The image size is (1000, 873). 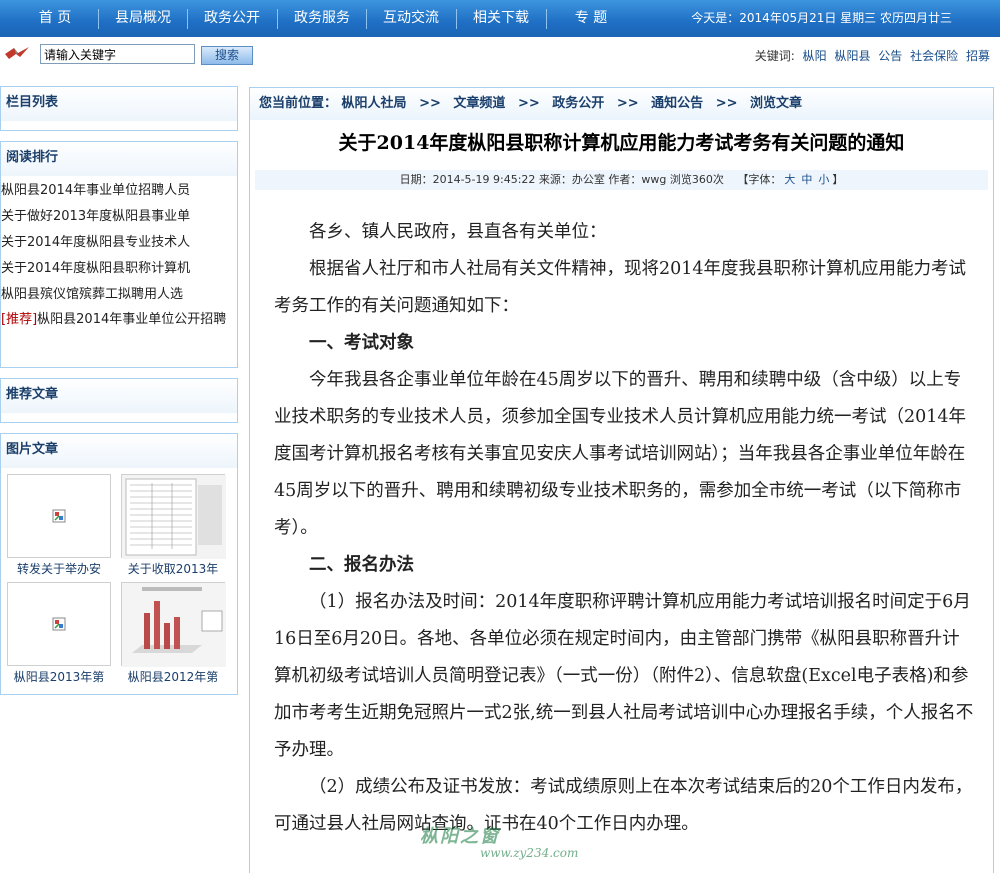 What do you see at coordinates (322, 18) in the screenshot?
I see `nav-gov-services: 政务服务` at bounding box center [322, 18].